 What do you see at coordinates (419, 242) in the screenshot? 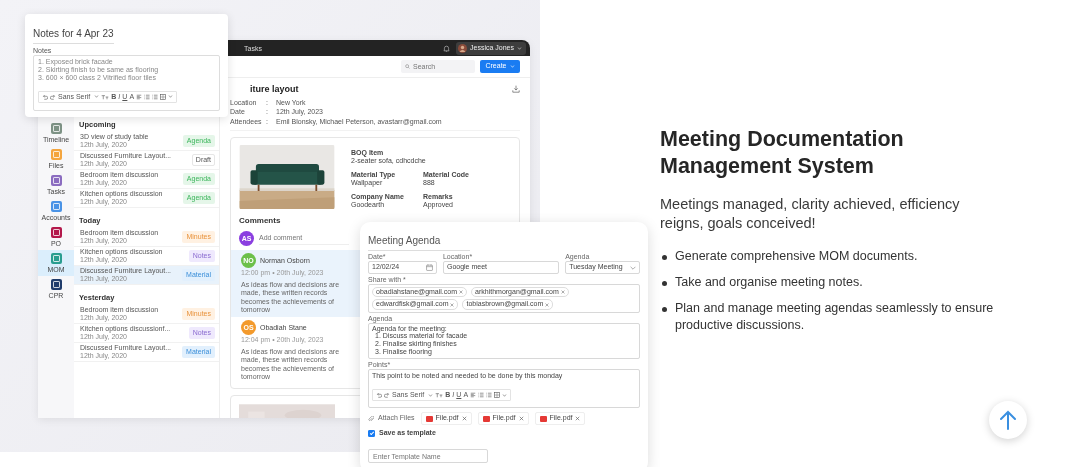
I see `card-title: Meeting Agenda` at bounding box center [419, 242].